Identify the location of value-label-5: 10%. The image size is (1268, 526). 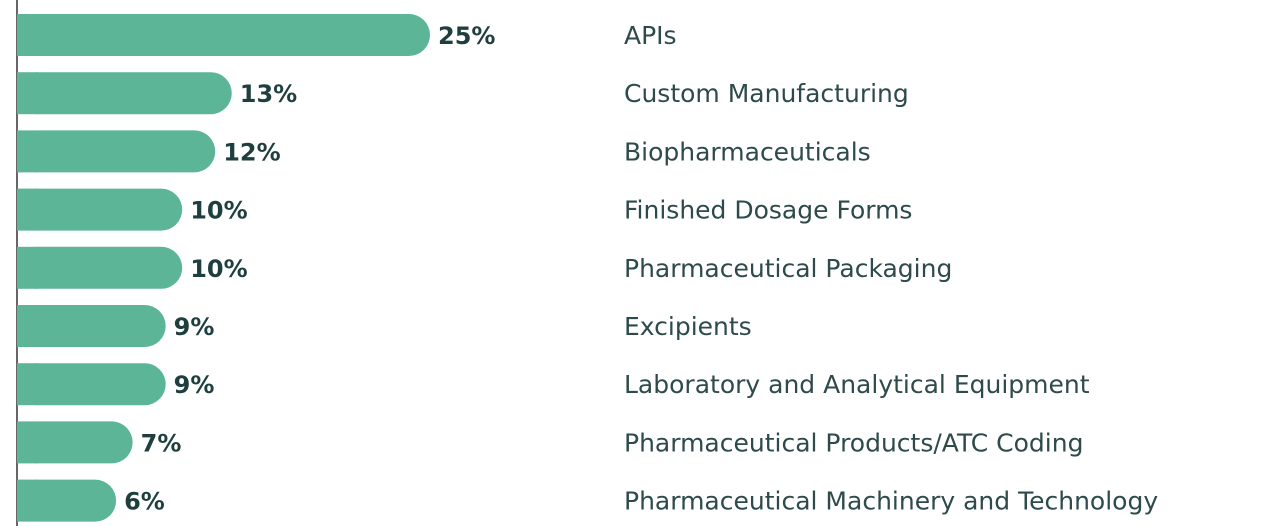
(218, 269).